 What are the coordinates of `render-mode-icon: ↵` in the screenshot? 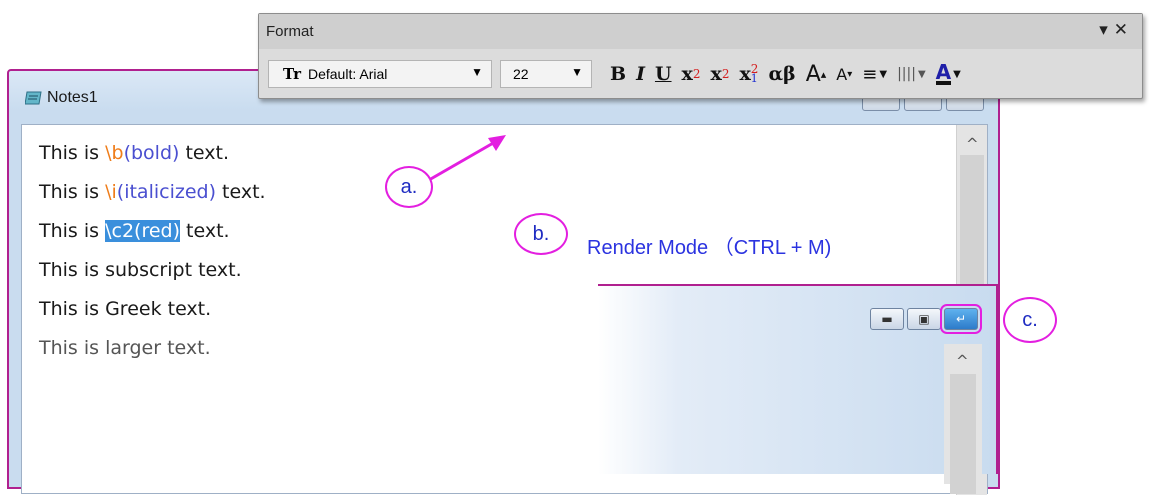 It's located at (961, 319).